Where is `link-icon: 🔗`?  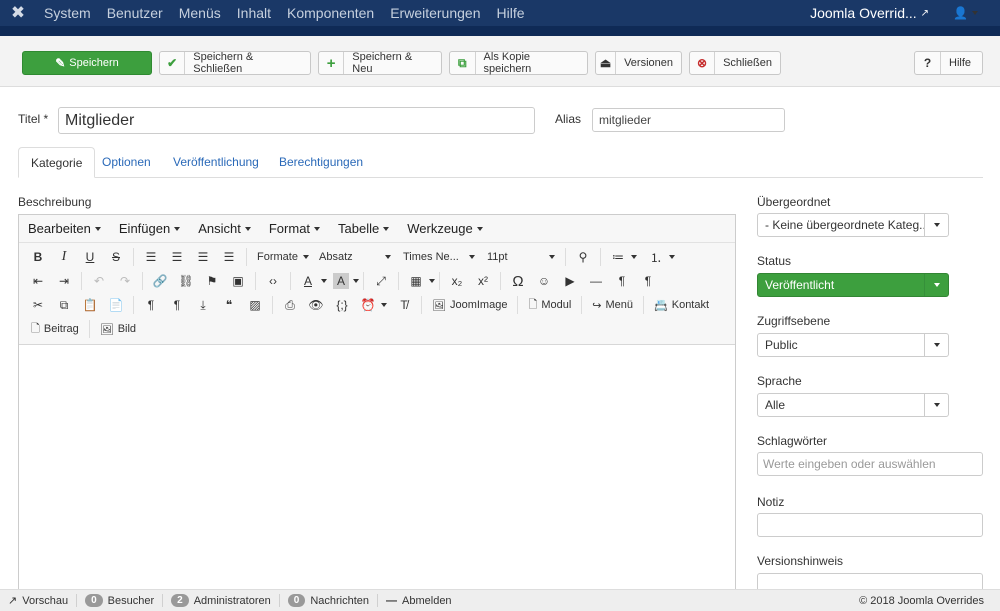 link-icon: 🔗 is located at coordinates (160, 281).